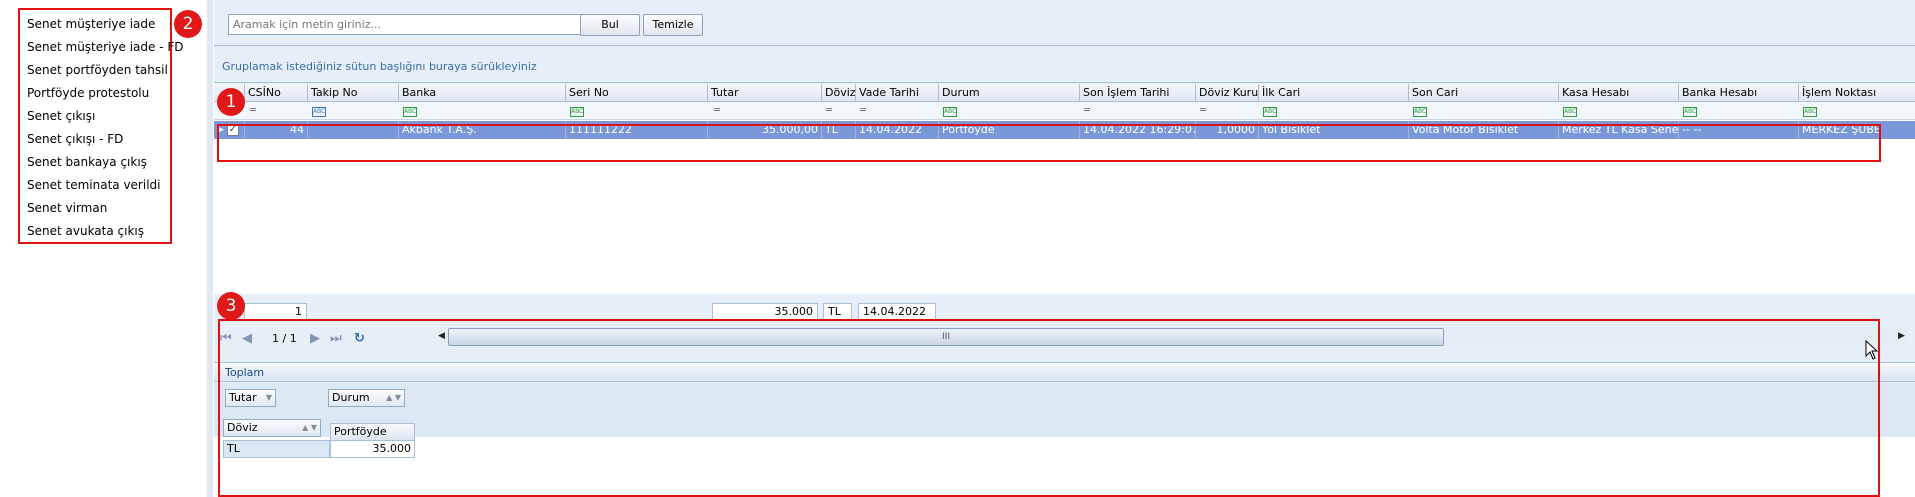 This screenshot has width=1915, height=497. What do you see at coordinates (95, 185) in the screenshot?
I see `menu-item: Senet teminata verildi` at bounding box center [95, 185].